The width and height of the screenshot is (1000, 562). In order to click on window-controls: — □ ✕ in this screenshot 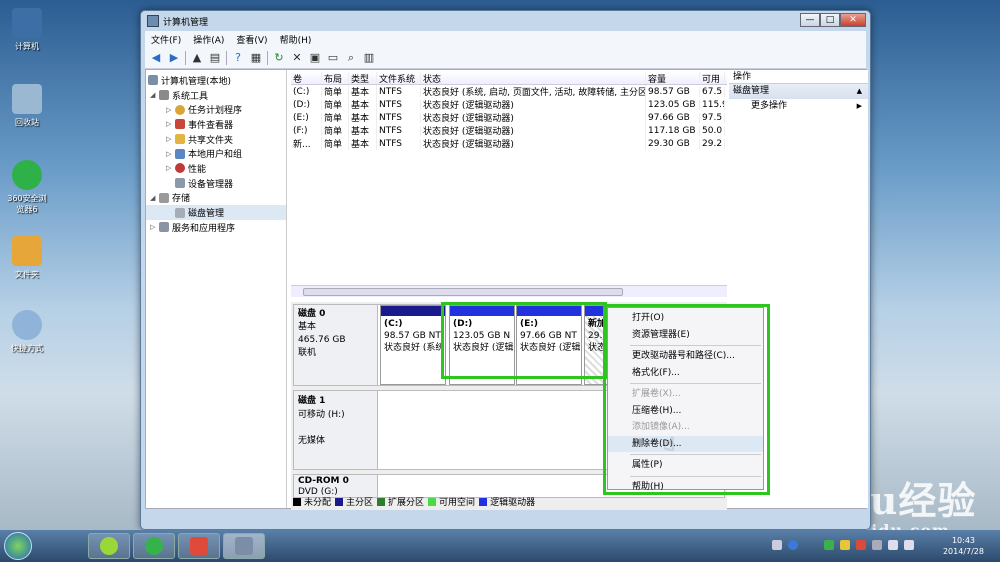, I will do `click(833, 20)`.